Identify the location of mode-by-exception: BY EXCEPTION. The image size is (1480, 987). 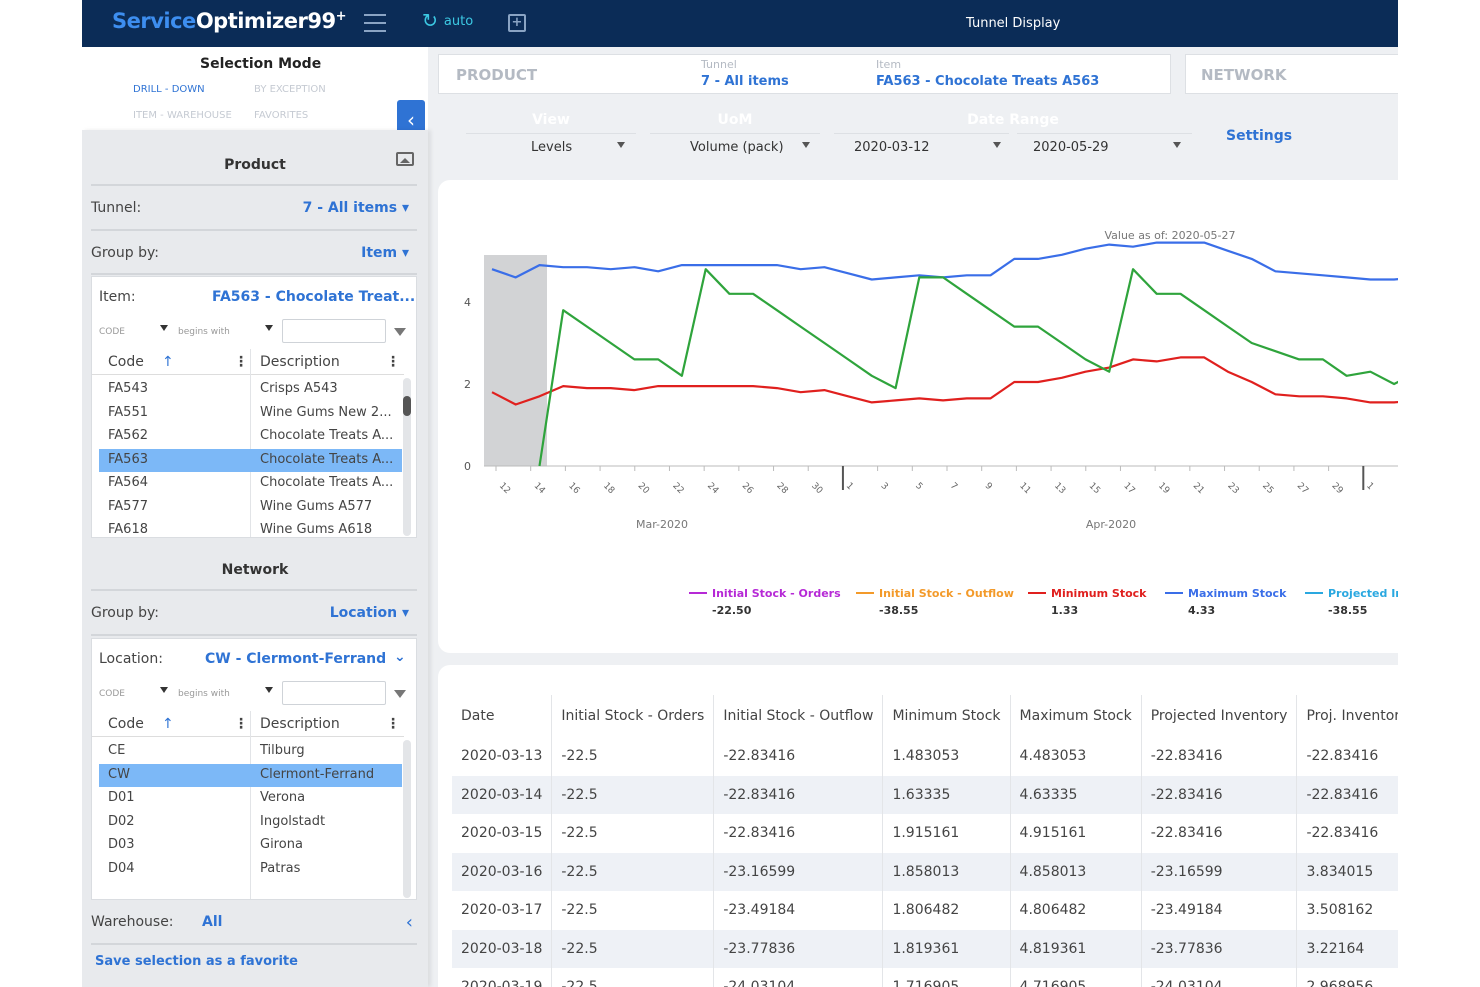
(290, 89).